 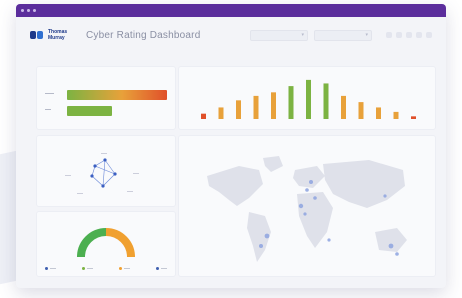 I want to click on window-dot-maximize, so click(x=34, y=10).